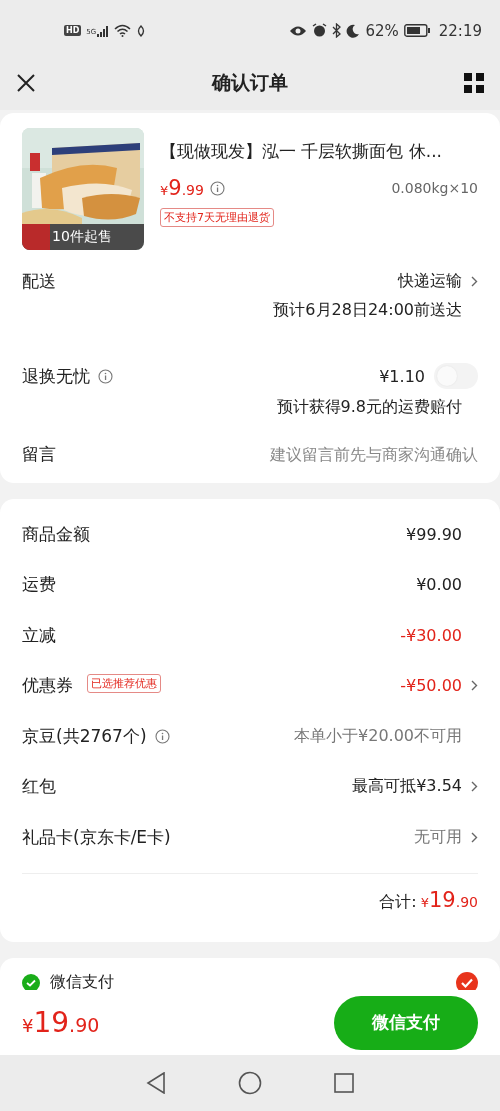  I want to click on summary-value: 本单小于¥20.00不可用, so click(378, 736).